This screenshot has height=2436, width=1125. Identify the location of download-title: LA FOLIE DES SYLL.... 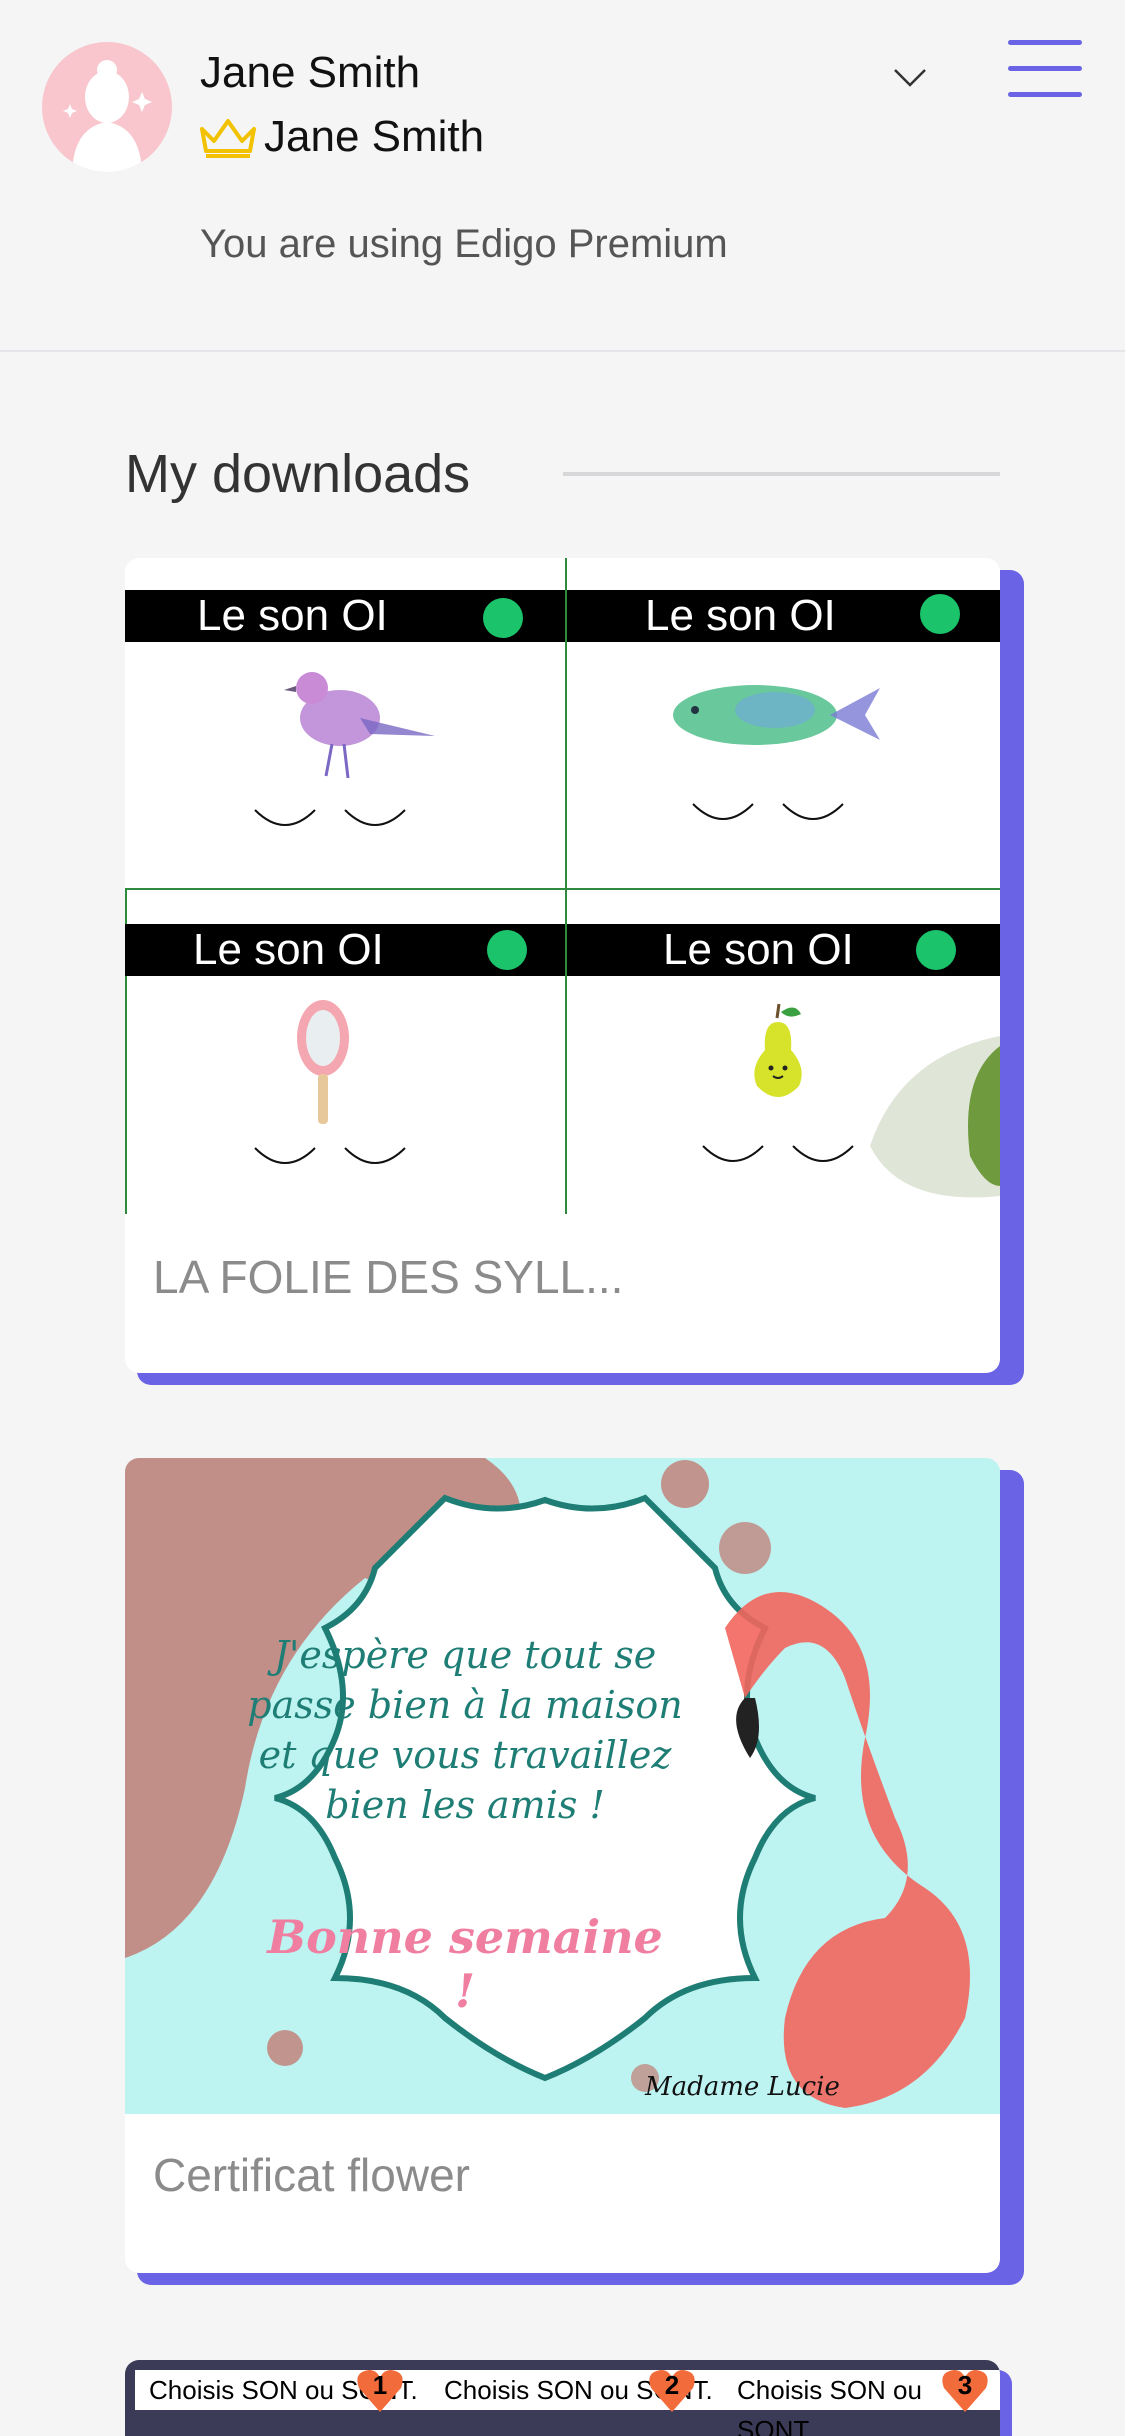
(388, 1277).